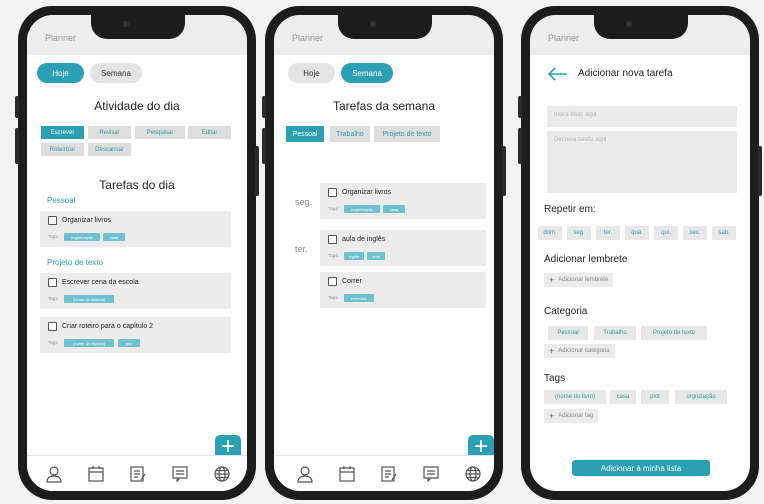  I want to click on day-chip: ter., so click(608, 233).